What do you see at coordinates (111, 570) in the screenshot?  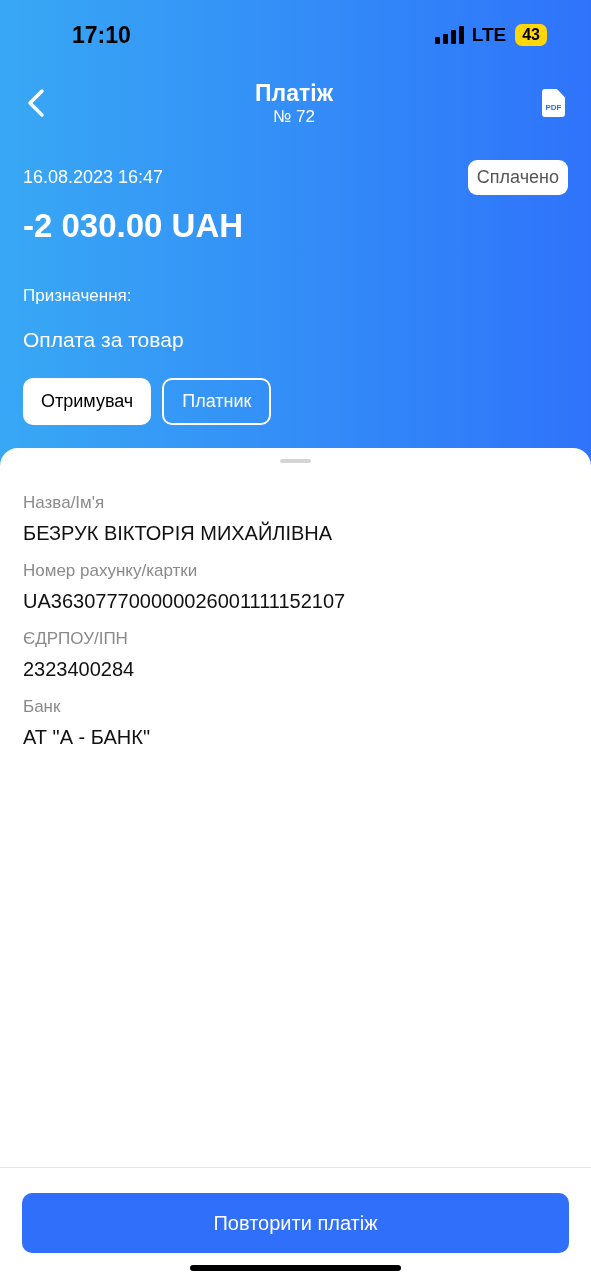 I see `field-label: Номер рахунку/картки` at bounding box center [111, 570].